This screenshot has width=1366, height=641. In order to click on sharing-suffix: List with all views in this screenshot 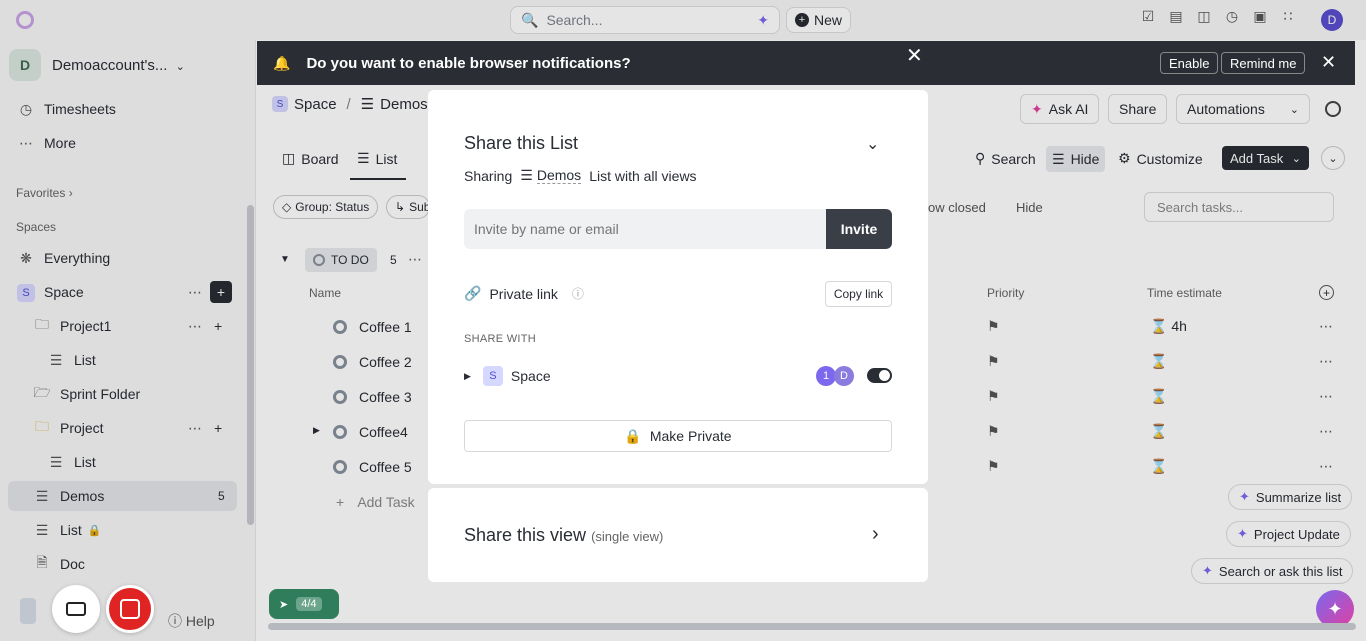, I will do `click(643, 175)`.